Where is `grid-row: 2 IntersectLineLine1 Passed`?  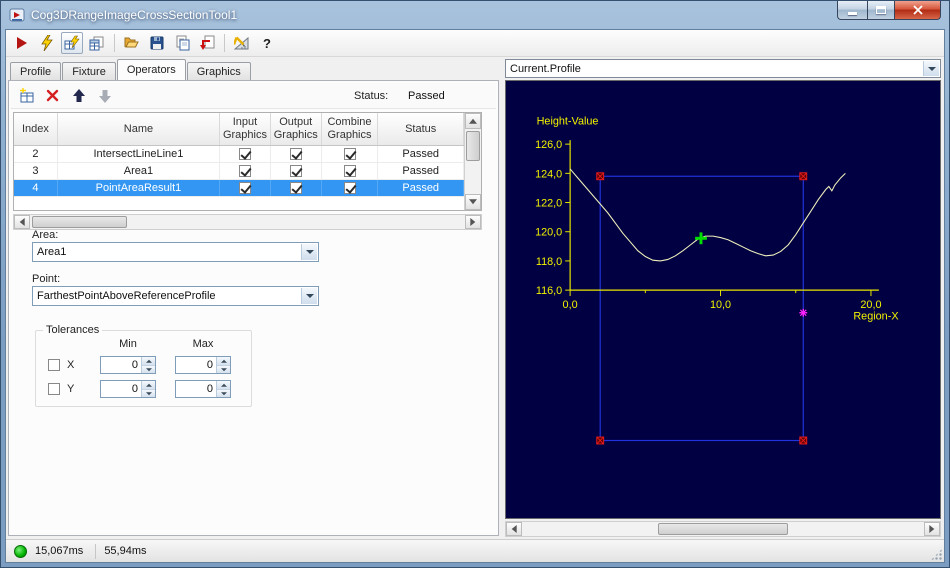 grid-row: 2 IntersectLineLine1 Passed is located at coordinates (239, 154).